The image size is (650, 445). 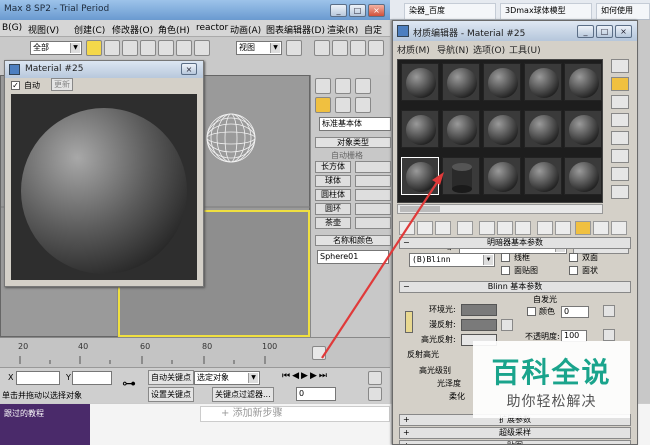 What do you see at coordinates (438, 178) in the screenshot?
I see `annotation-arrow-head` at bounding box center [438, 178].